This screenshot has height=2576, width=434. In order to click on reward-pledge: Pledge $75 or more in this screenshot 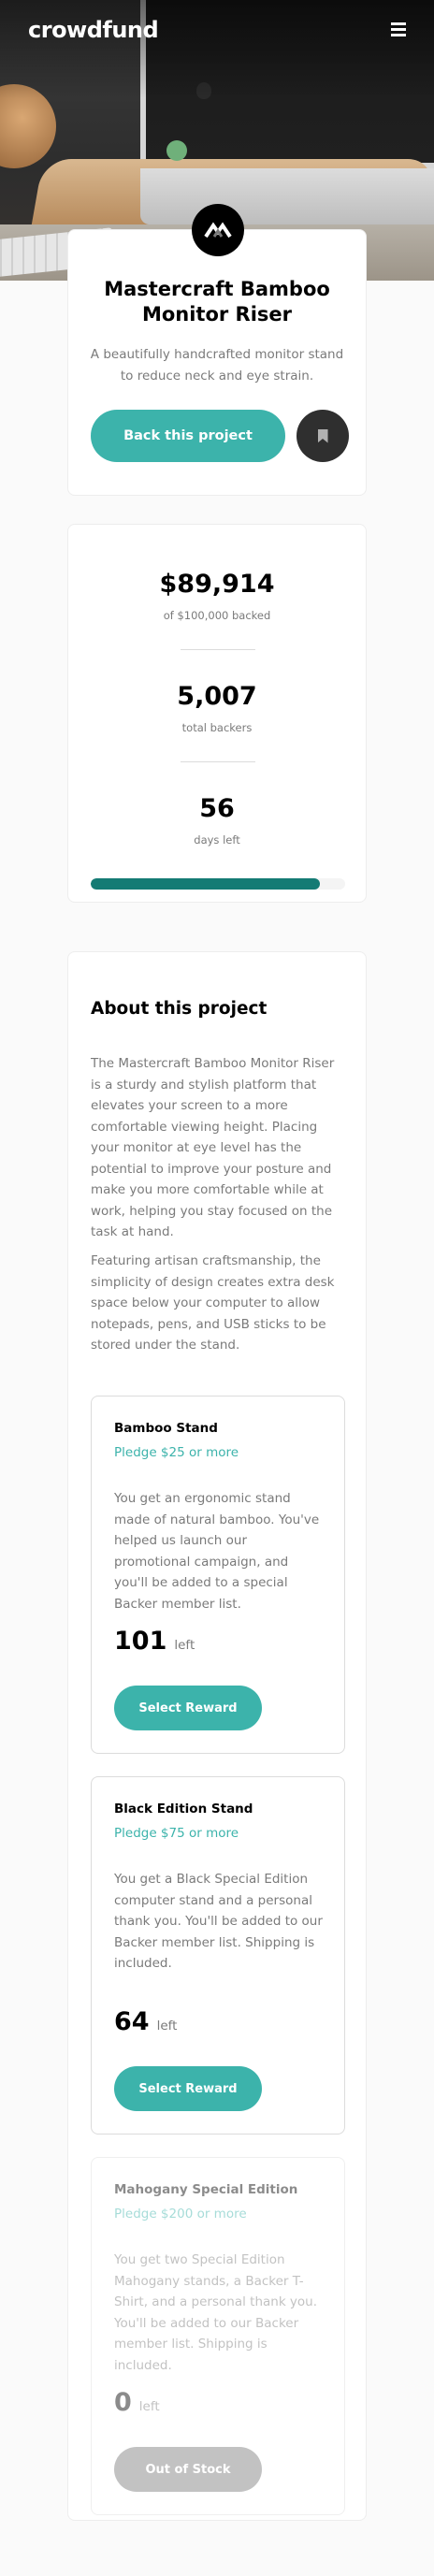, I will do `click(176, 1833)`.